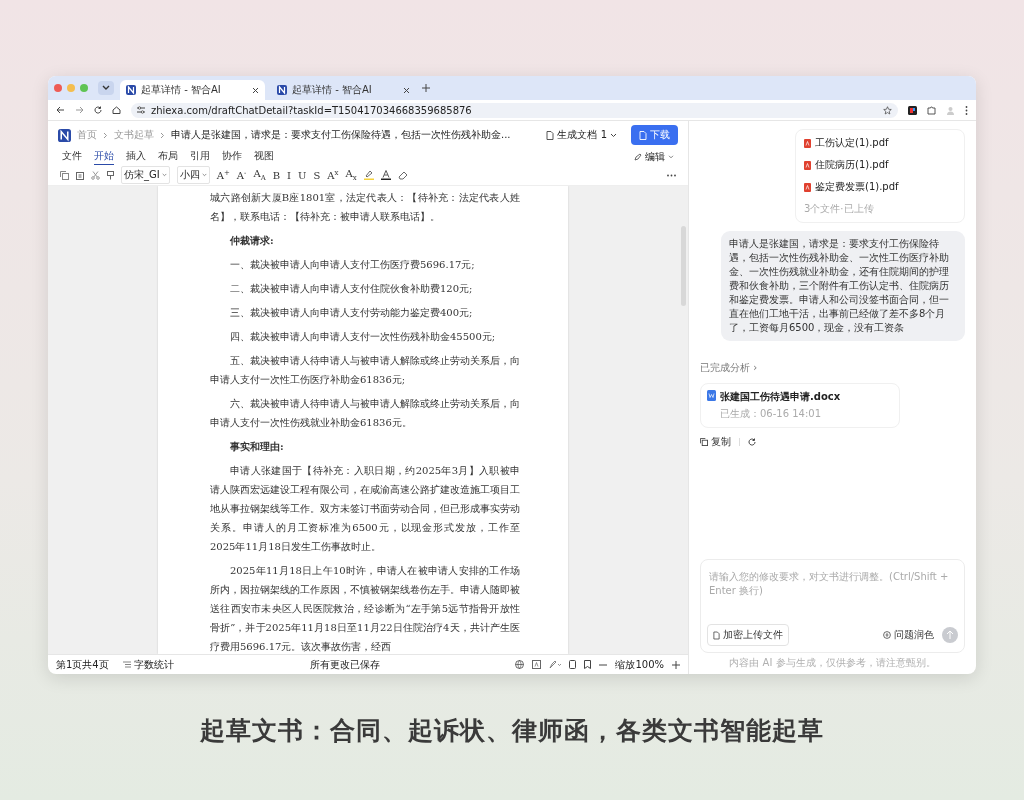 The height and width of the screenshot is (800, 1024). Describe the element at coordinates (60, 110) in the screenshot. I see `back-arrow-icon` at that location.